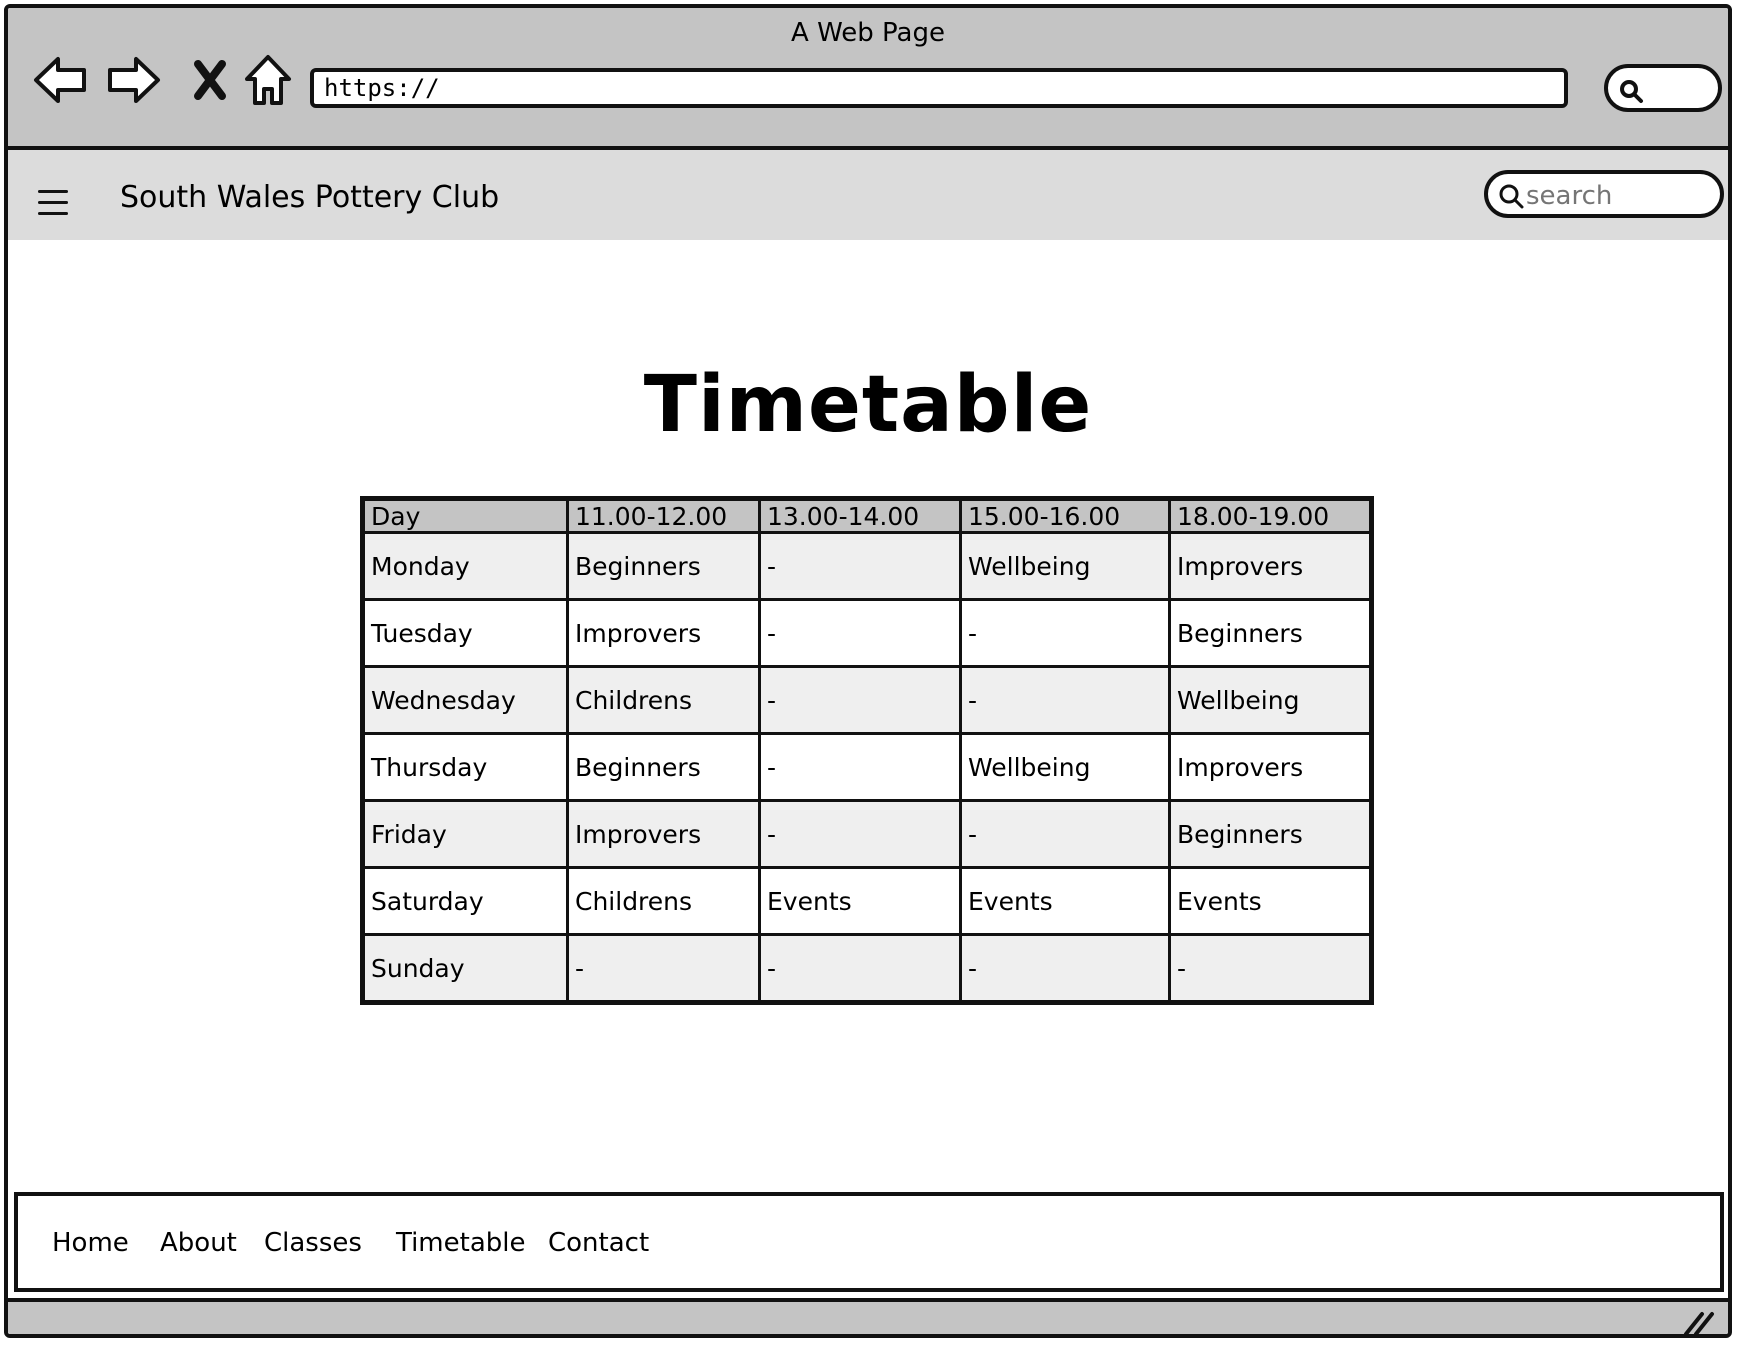 This screenshot has height=1346, width=1740. I want to click on back-arrow-icon, so click(60, 80).